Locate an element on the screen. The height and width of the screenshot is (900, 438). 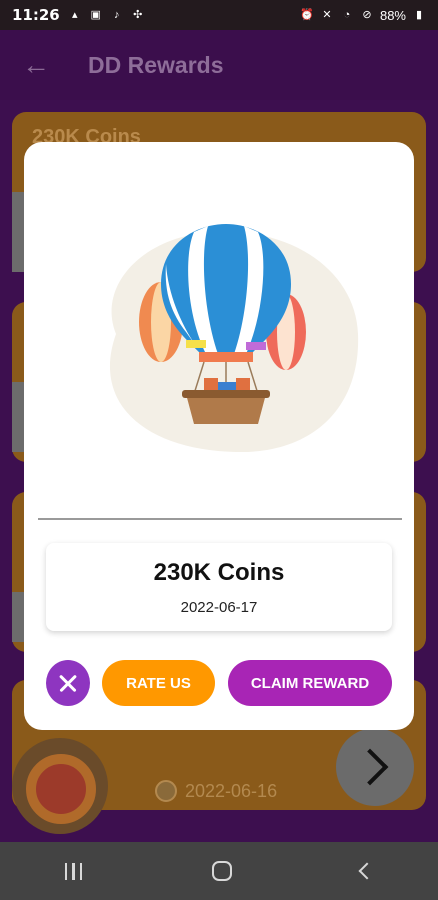
next-button is located at coordinates (375, 767).